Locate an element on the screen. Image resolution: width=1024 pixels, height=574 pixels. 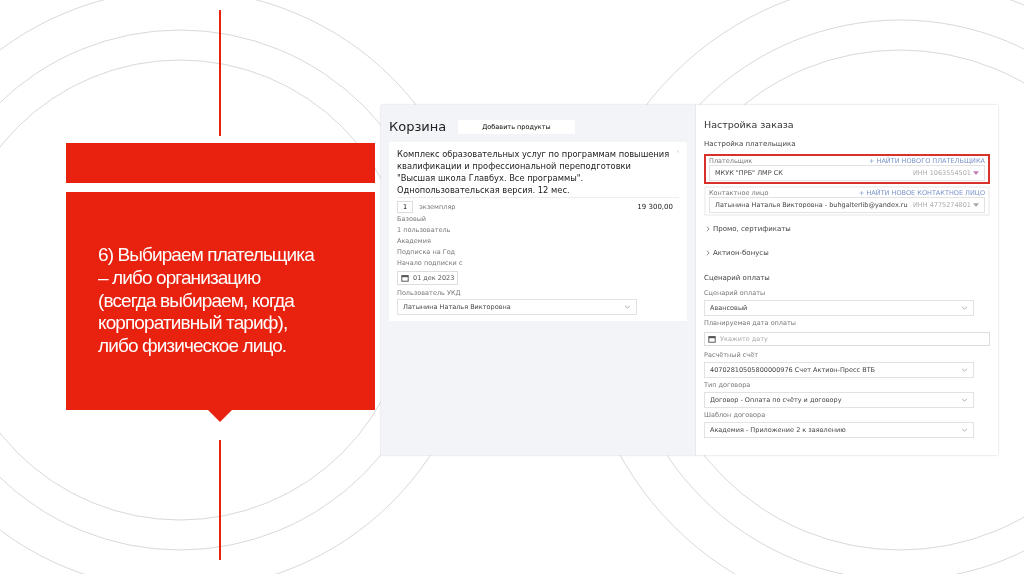
order-title: Настройка заказа is located at coordinates (749, 124).